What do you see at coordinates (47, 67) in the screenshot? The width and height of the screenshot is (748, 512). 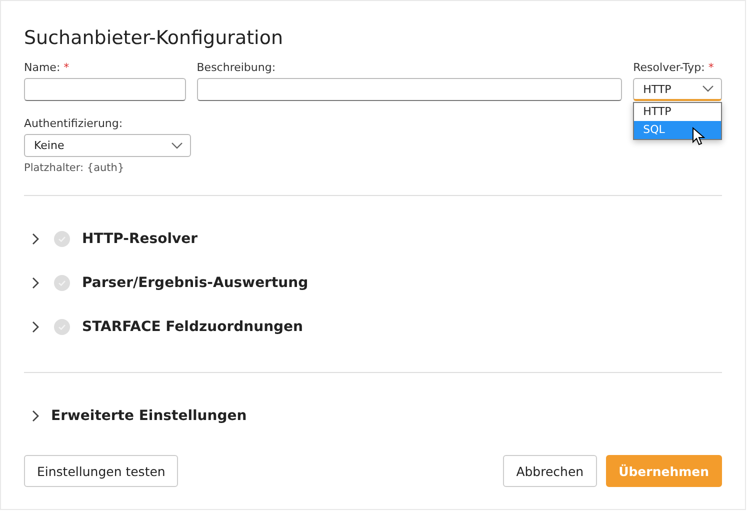 I see `field-label: Name: *` at bounding box center [47, 67].